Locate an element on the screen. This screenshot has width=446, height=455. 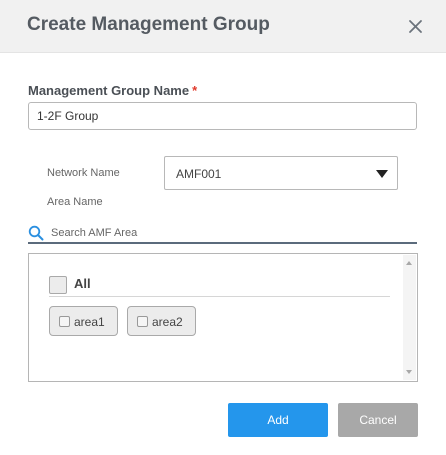
close-icon is located at coordinates (415, 26).